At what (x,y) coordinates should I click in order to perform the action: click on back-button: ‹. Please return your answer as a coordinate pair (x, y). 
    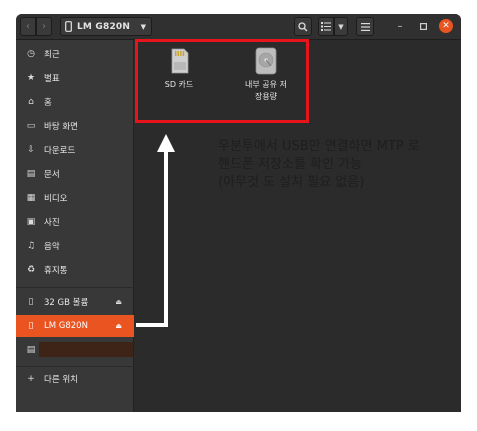
    Looking at the image, I should click on (28, 26).